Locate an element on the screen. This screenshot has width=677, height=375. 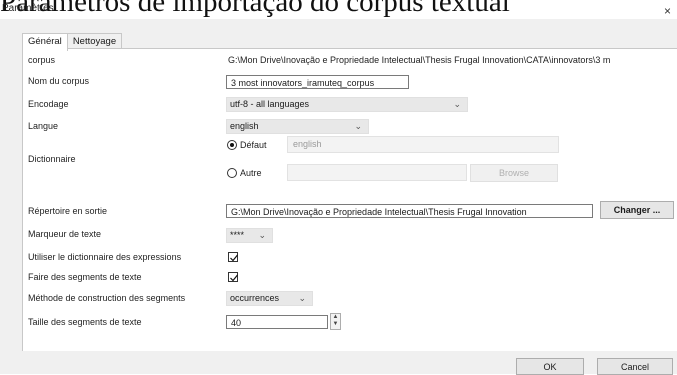
text-segments-checkbox is located at coordinates (233, 277).